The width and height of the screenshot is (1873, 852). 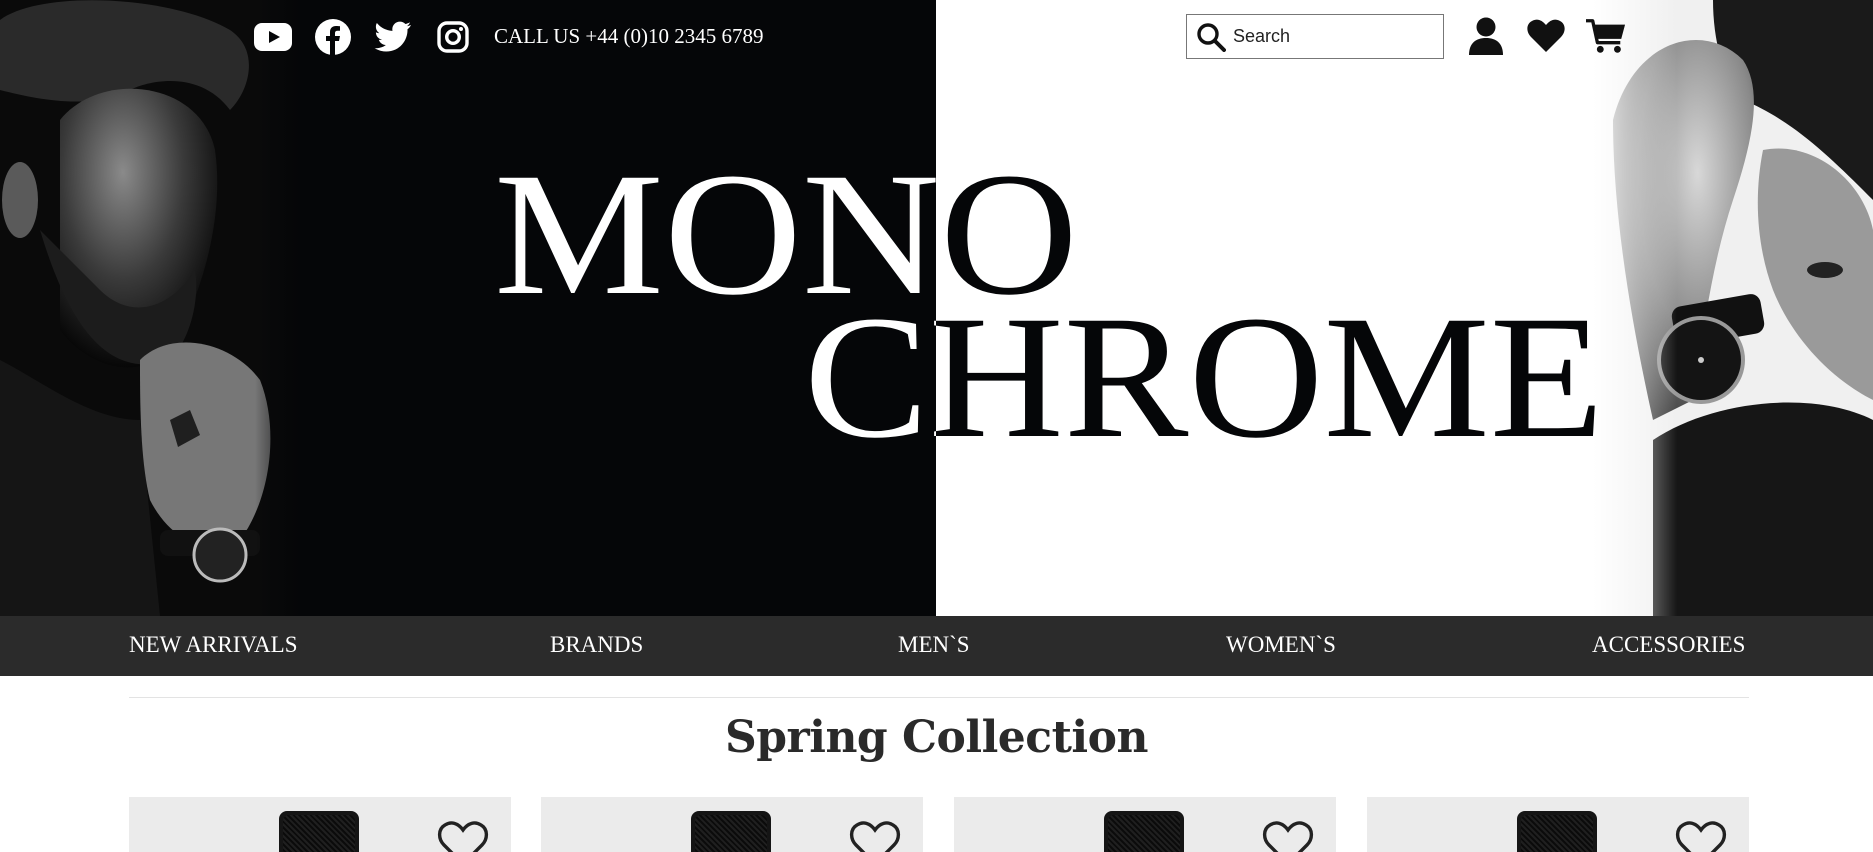 What do you see at coordinates (363, 37) in the screenshot?
I see `social-links` at bounding box center [363, 37].